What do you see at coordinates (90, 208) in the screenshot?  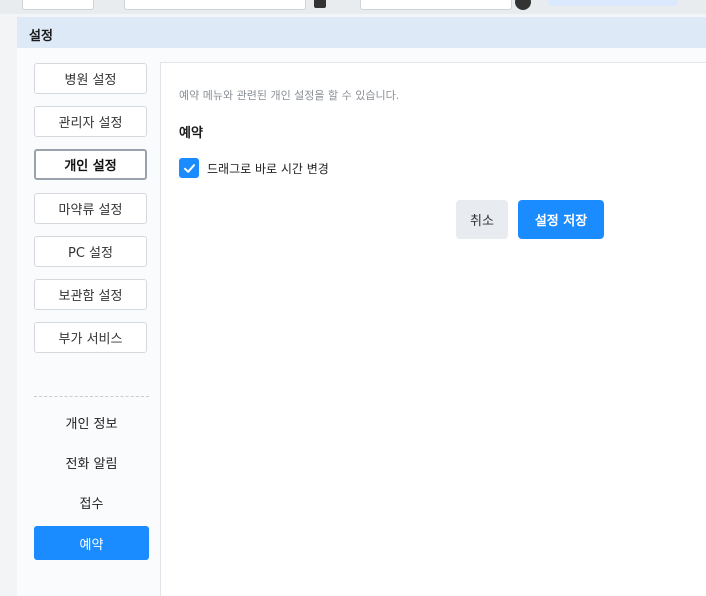 I see `sidebar-button-narcotics-settings: 마약류 설정` at bounding box center [90, 208].